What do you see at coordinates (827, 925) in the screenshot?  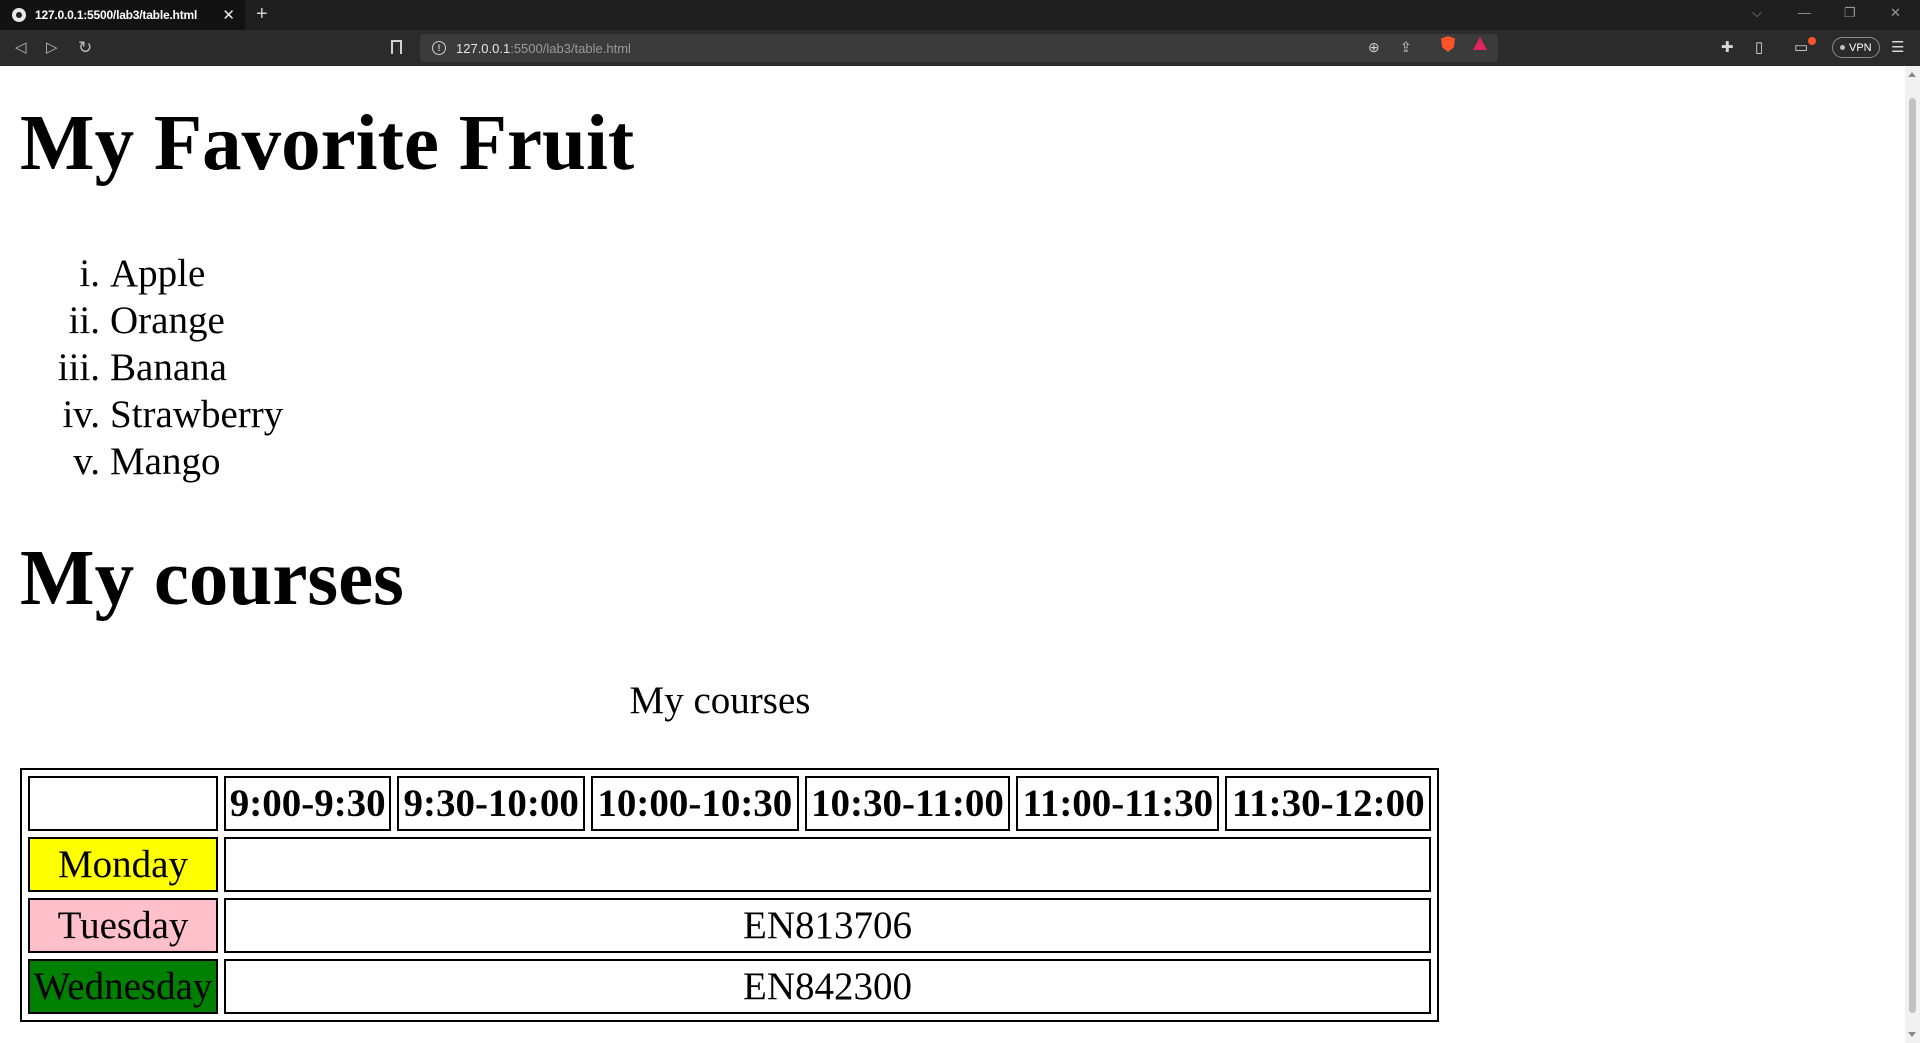 I see `course-cell: EN813706` at bounding box center [827, 925].